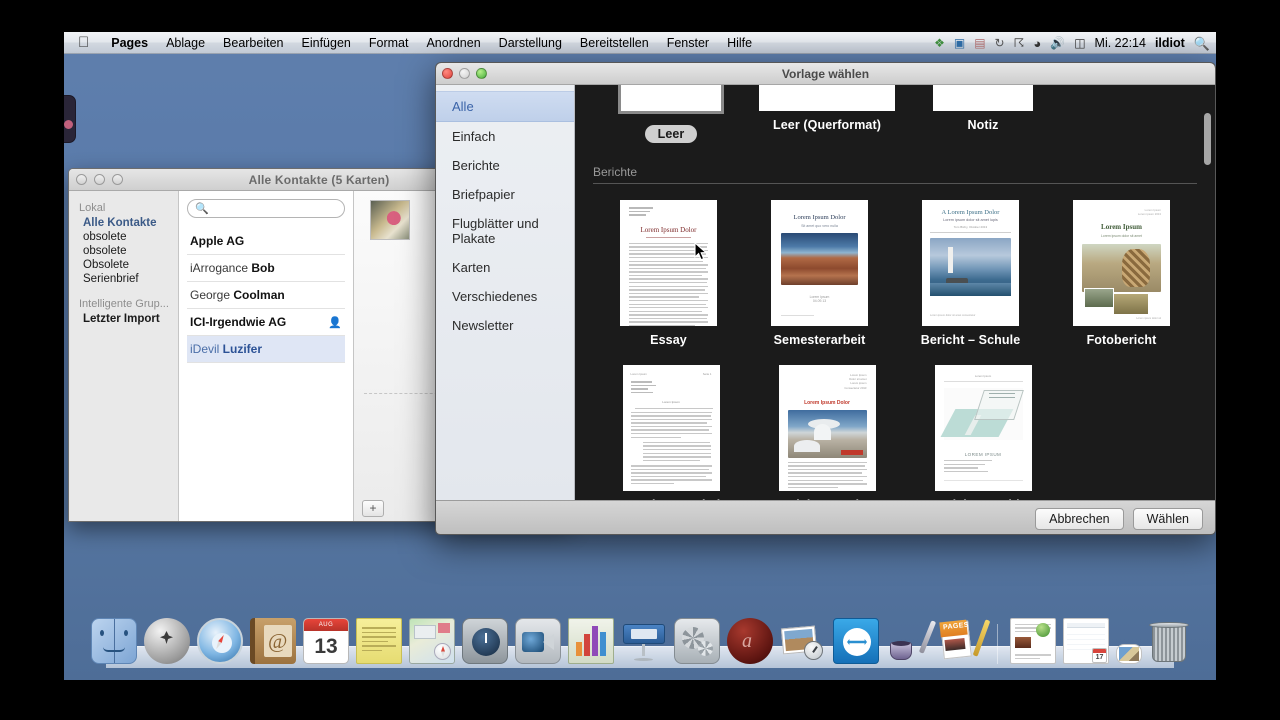 Image resolution: width=1280 pixels, height=720 pixels. Describe the element at coordinates (614, 43) in the screenshot. I see `menu-item-bereitstellen: Bereitstellen` at that location.